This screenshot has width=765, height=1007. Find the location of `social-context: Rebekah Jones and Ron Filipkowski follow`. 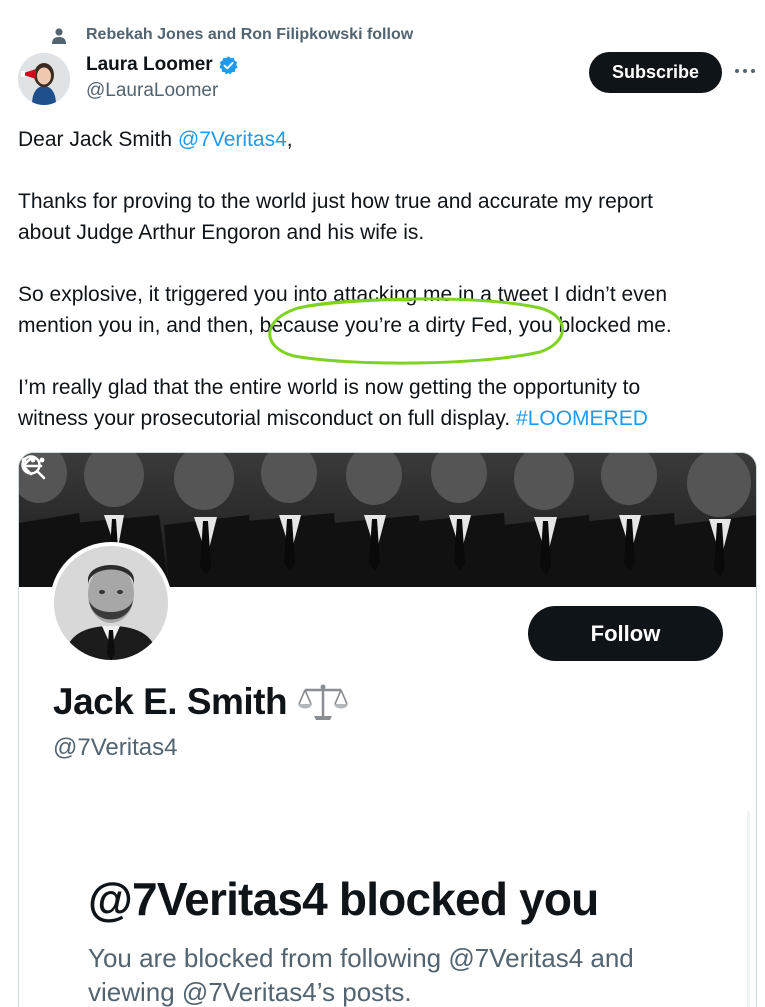

social-context: Rebekah Jones and Ron Filipkowski follow is located at coordinates (249, 35).